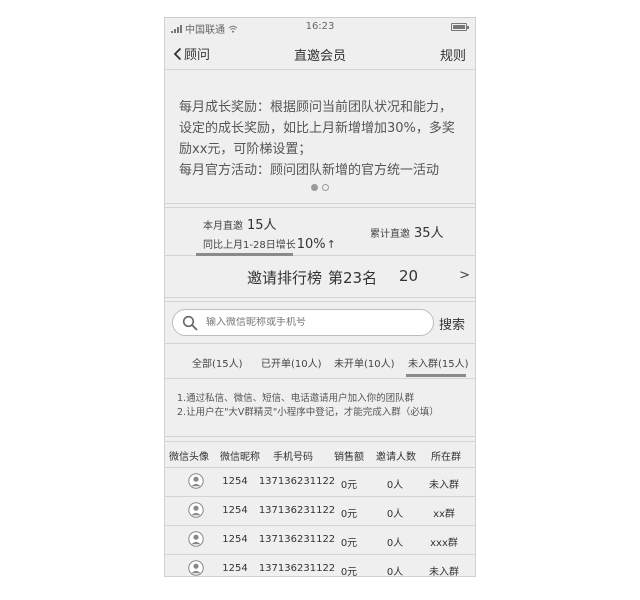 The width and height of the screenshot is (640, 600). Describe the element at coordinates (353, 278) in the screenshot. I see `ranking-position: 第23名` at that location.